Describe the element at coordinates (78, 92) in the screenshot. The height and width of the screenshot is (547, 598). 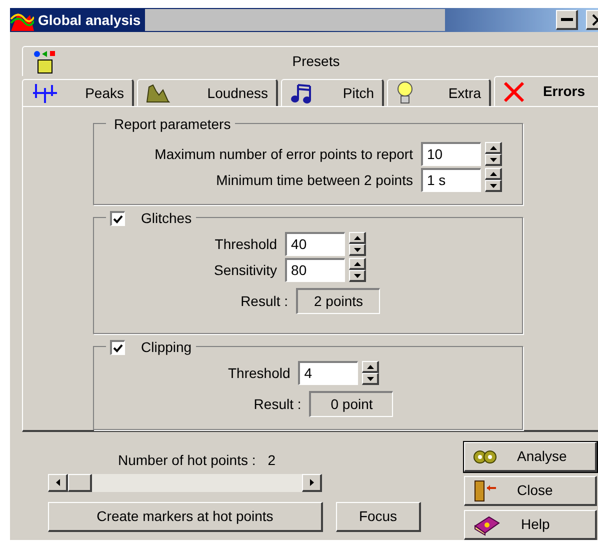
I see `tab: Peaks` at that location.